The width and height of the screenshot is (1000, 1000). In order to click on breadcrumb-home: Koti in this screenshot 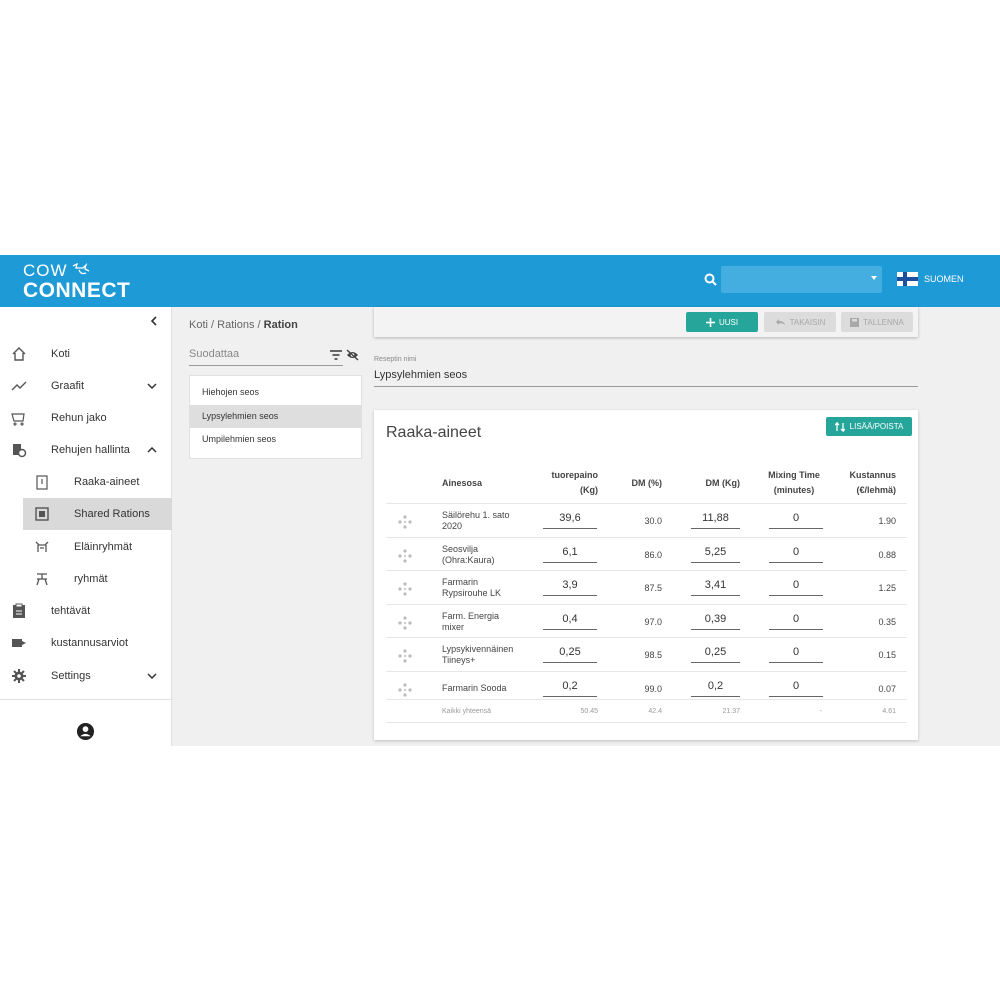, I will do `click(198, 325)`.